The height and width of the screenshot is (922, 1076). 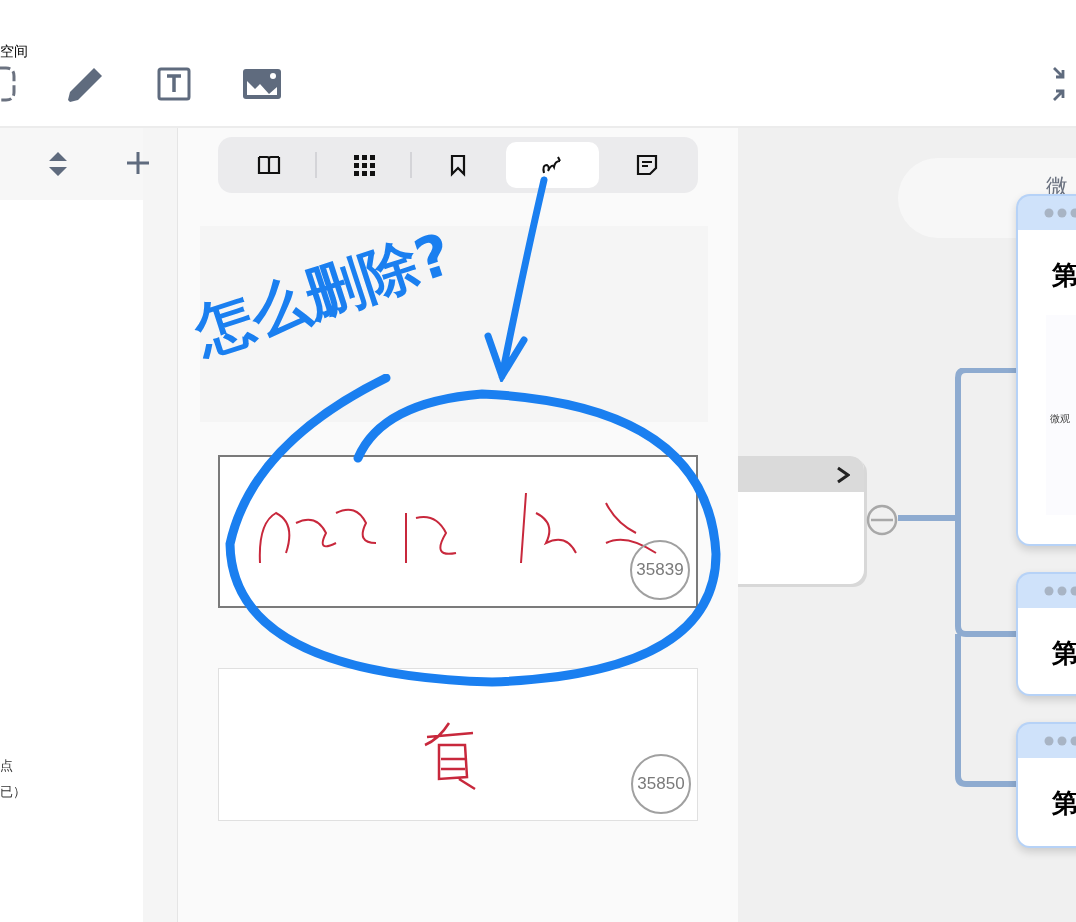 What do you see at coordinates (458, 531) in the screenshot?
I see `page-card: 35839` at bounding box center [458, 531].